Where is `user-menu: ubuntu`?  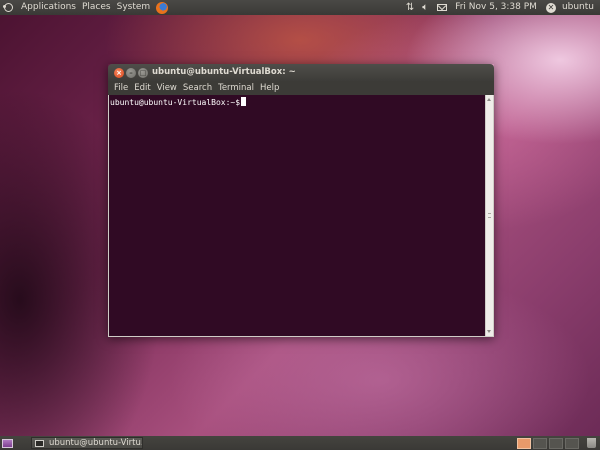 user-menu: ubuntu is located at coordinates (579, 7).